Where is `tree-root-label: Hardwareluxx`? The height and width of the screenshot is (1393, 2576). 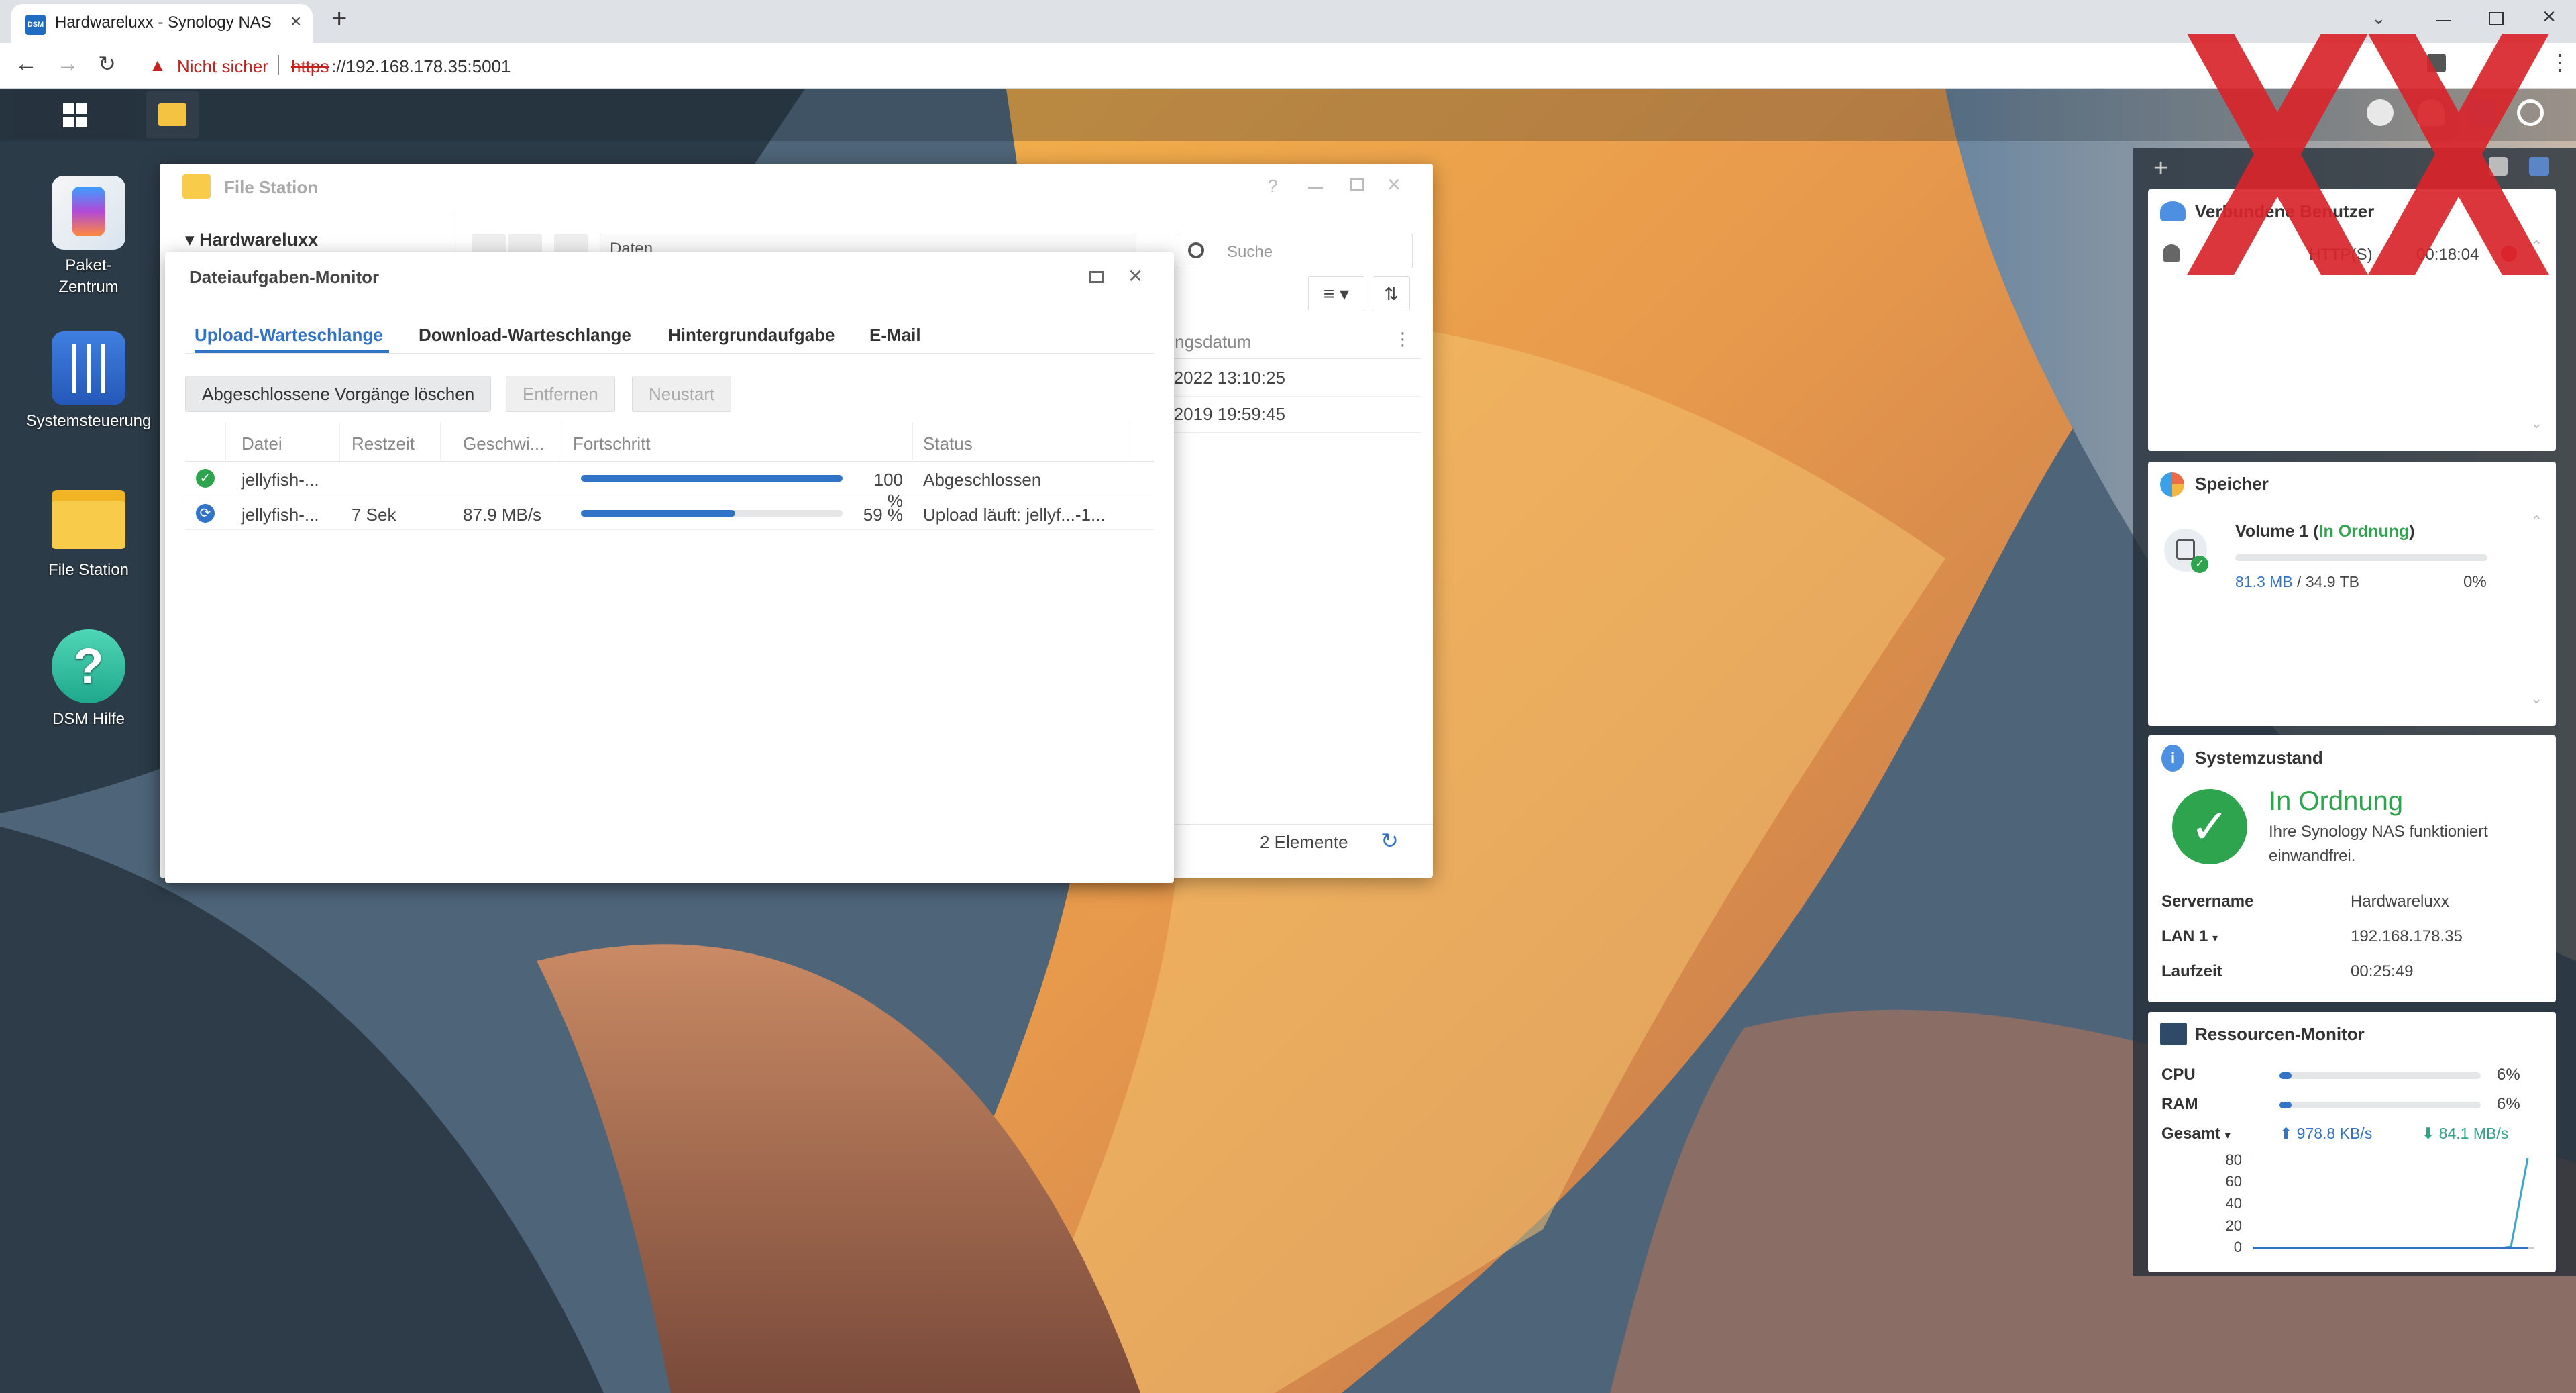
tree-root-label: Hardwareluxx is located at coordinates (259, 239).